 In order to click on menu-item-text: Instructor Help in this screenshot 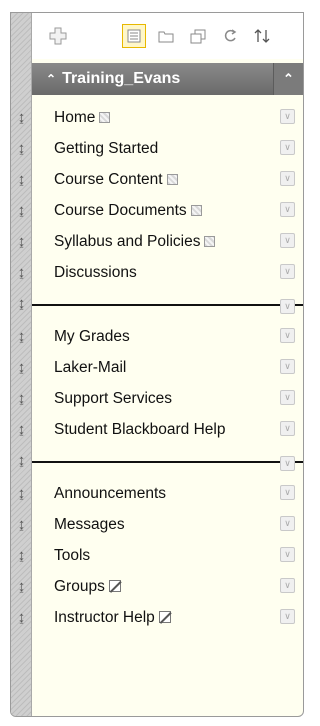, I will do `click(104, 617)`.